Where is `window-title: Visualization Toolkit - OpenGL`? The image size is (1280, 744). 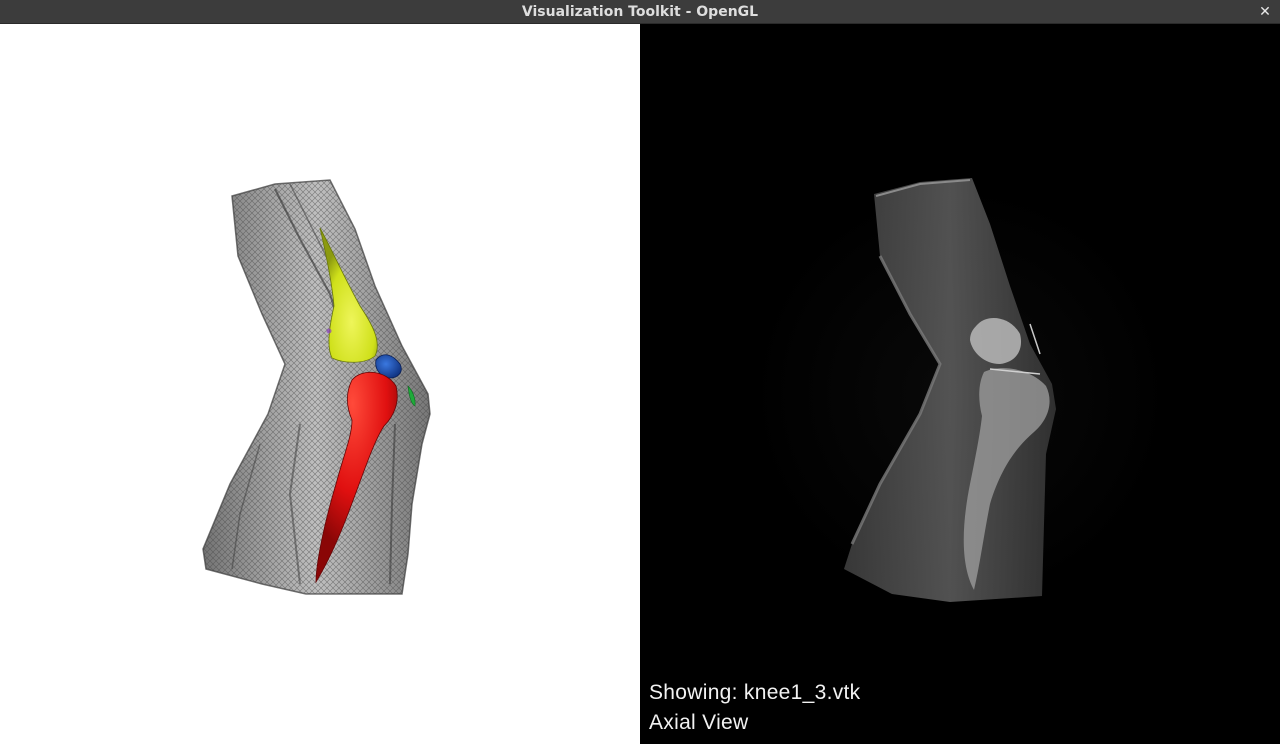 window-title: Visualization Toolkit - OpenGL is located at coordinates (640, 12).